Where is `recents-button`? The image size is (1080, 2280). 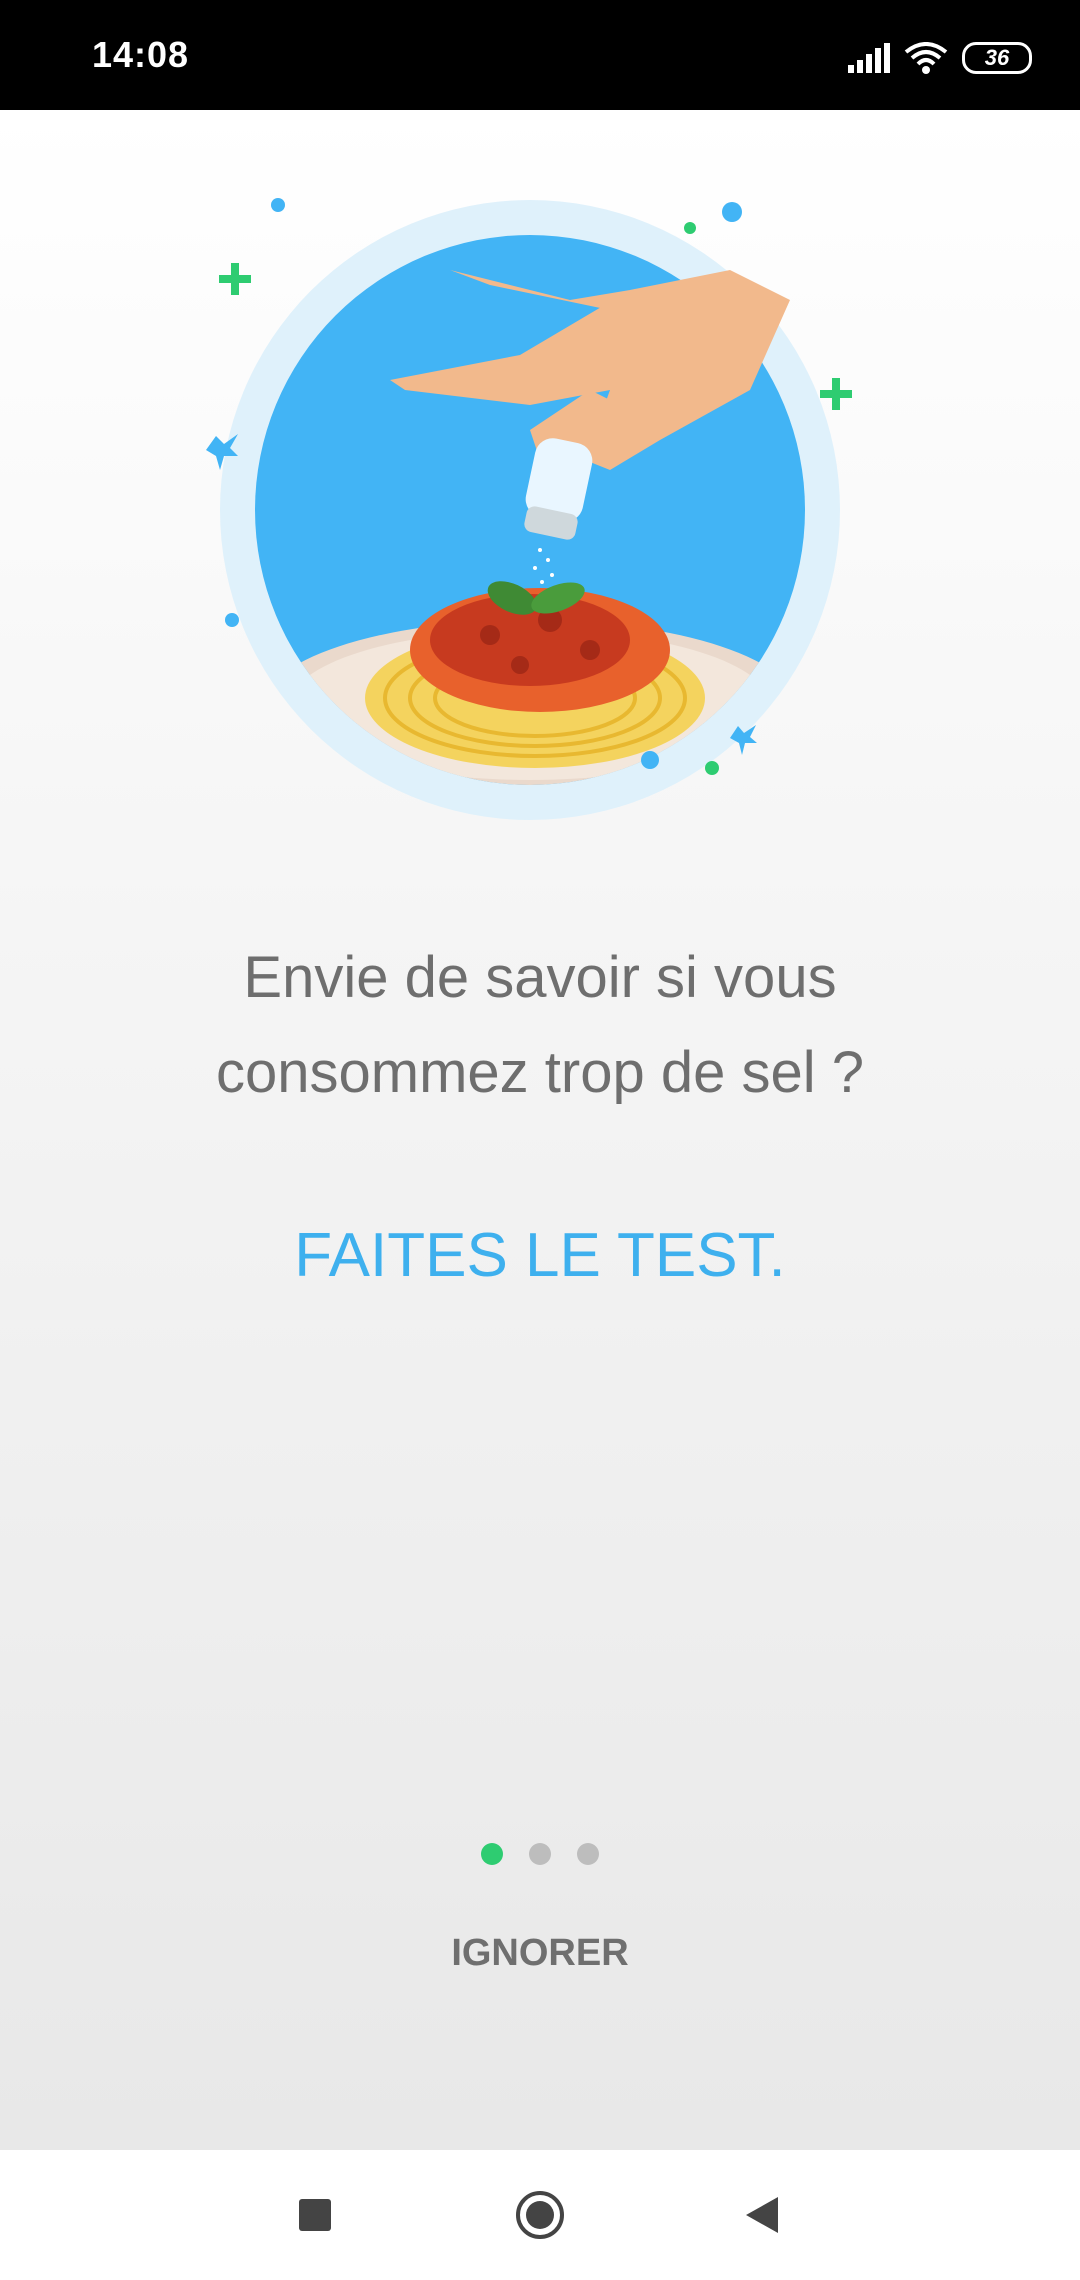
recents-button is located at coordinates (315, 2215).